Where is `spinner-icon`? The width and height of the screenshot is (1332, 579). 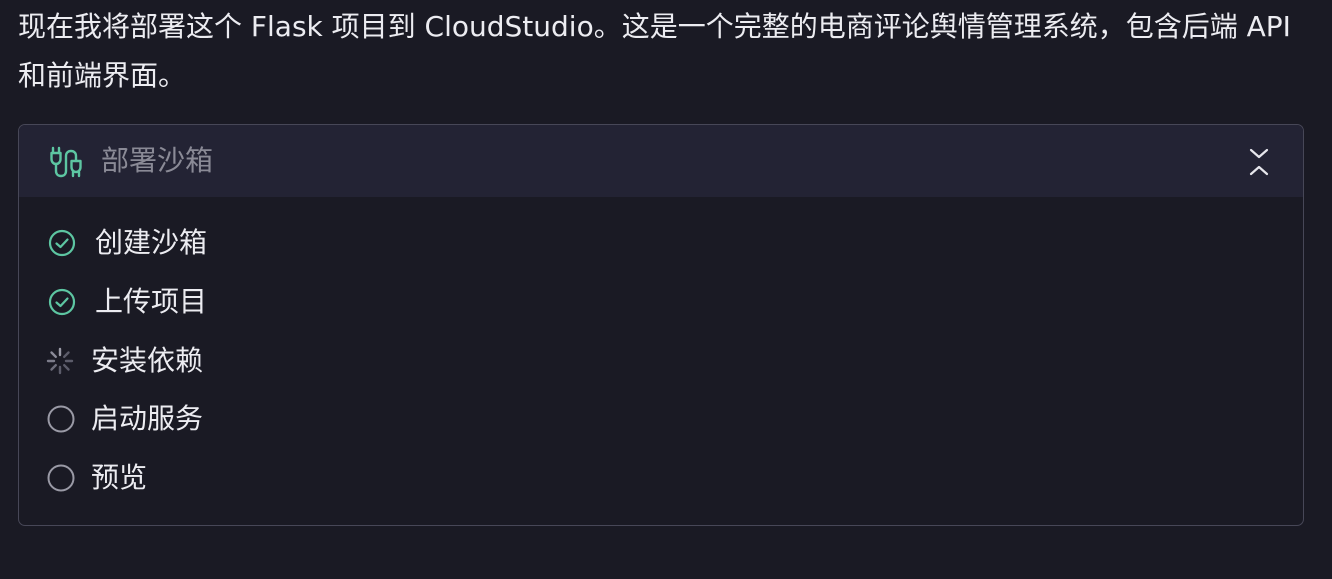 spinner-icon is located at coordinates (60, 361).